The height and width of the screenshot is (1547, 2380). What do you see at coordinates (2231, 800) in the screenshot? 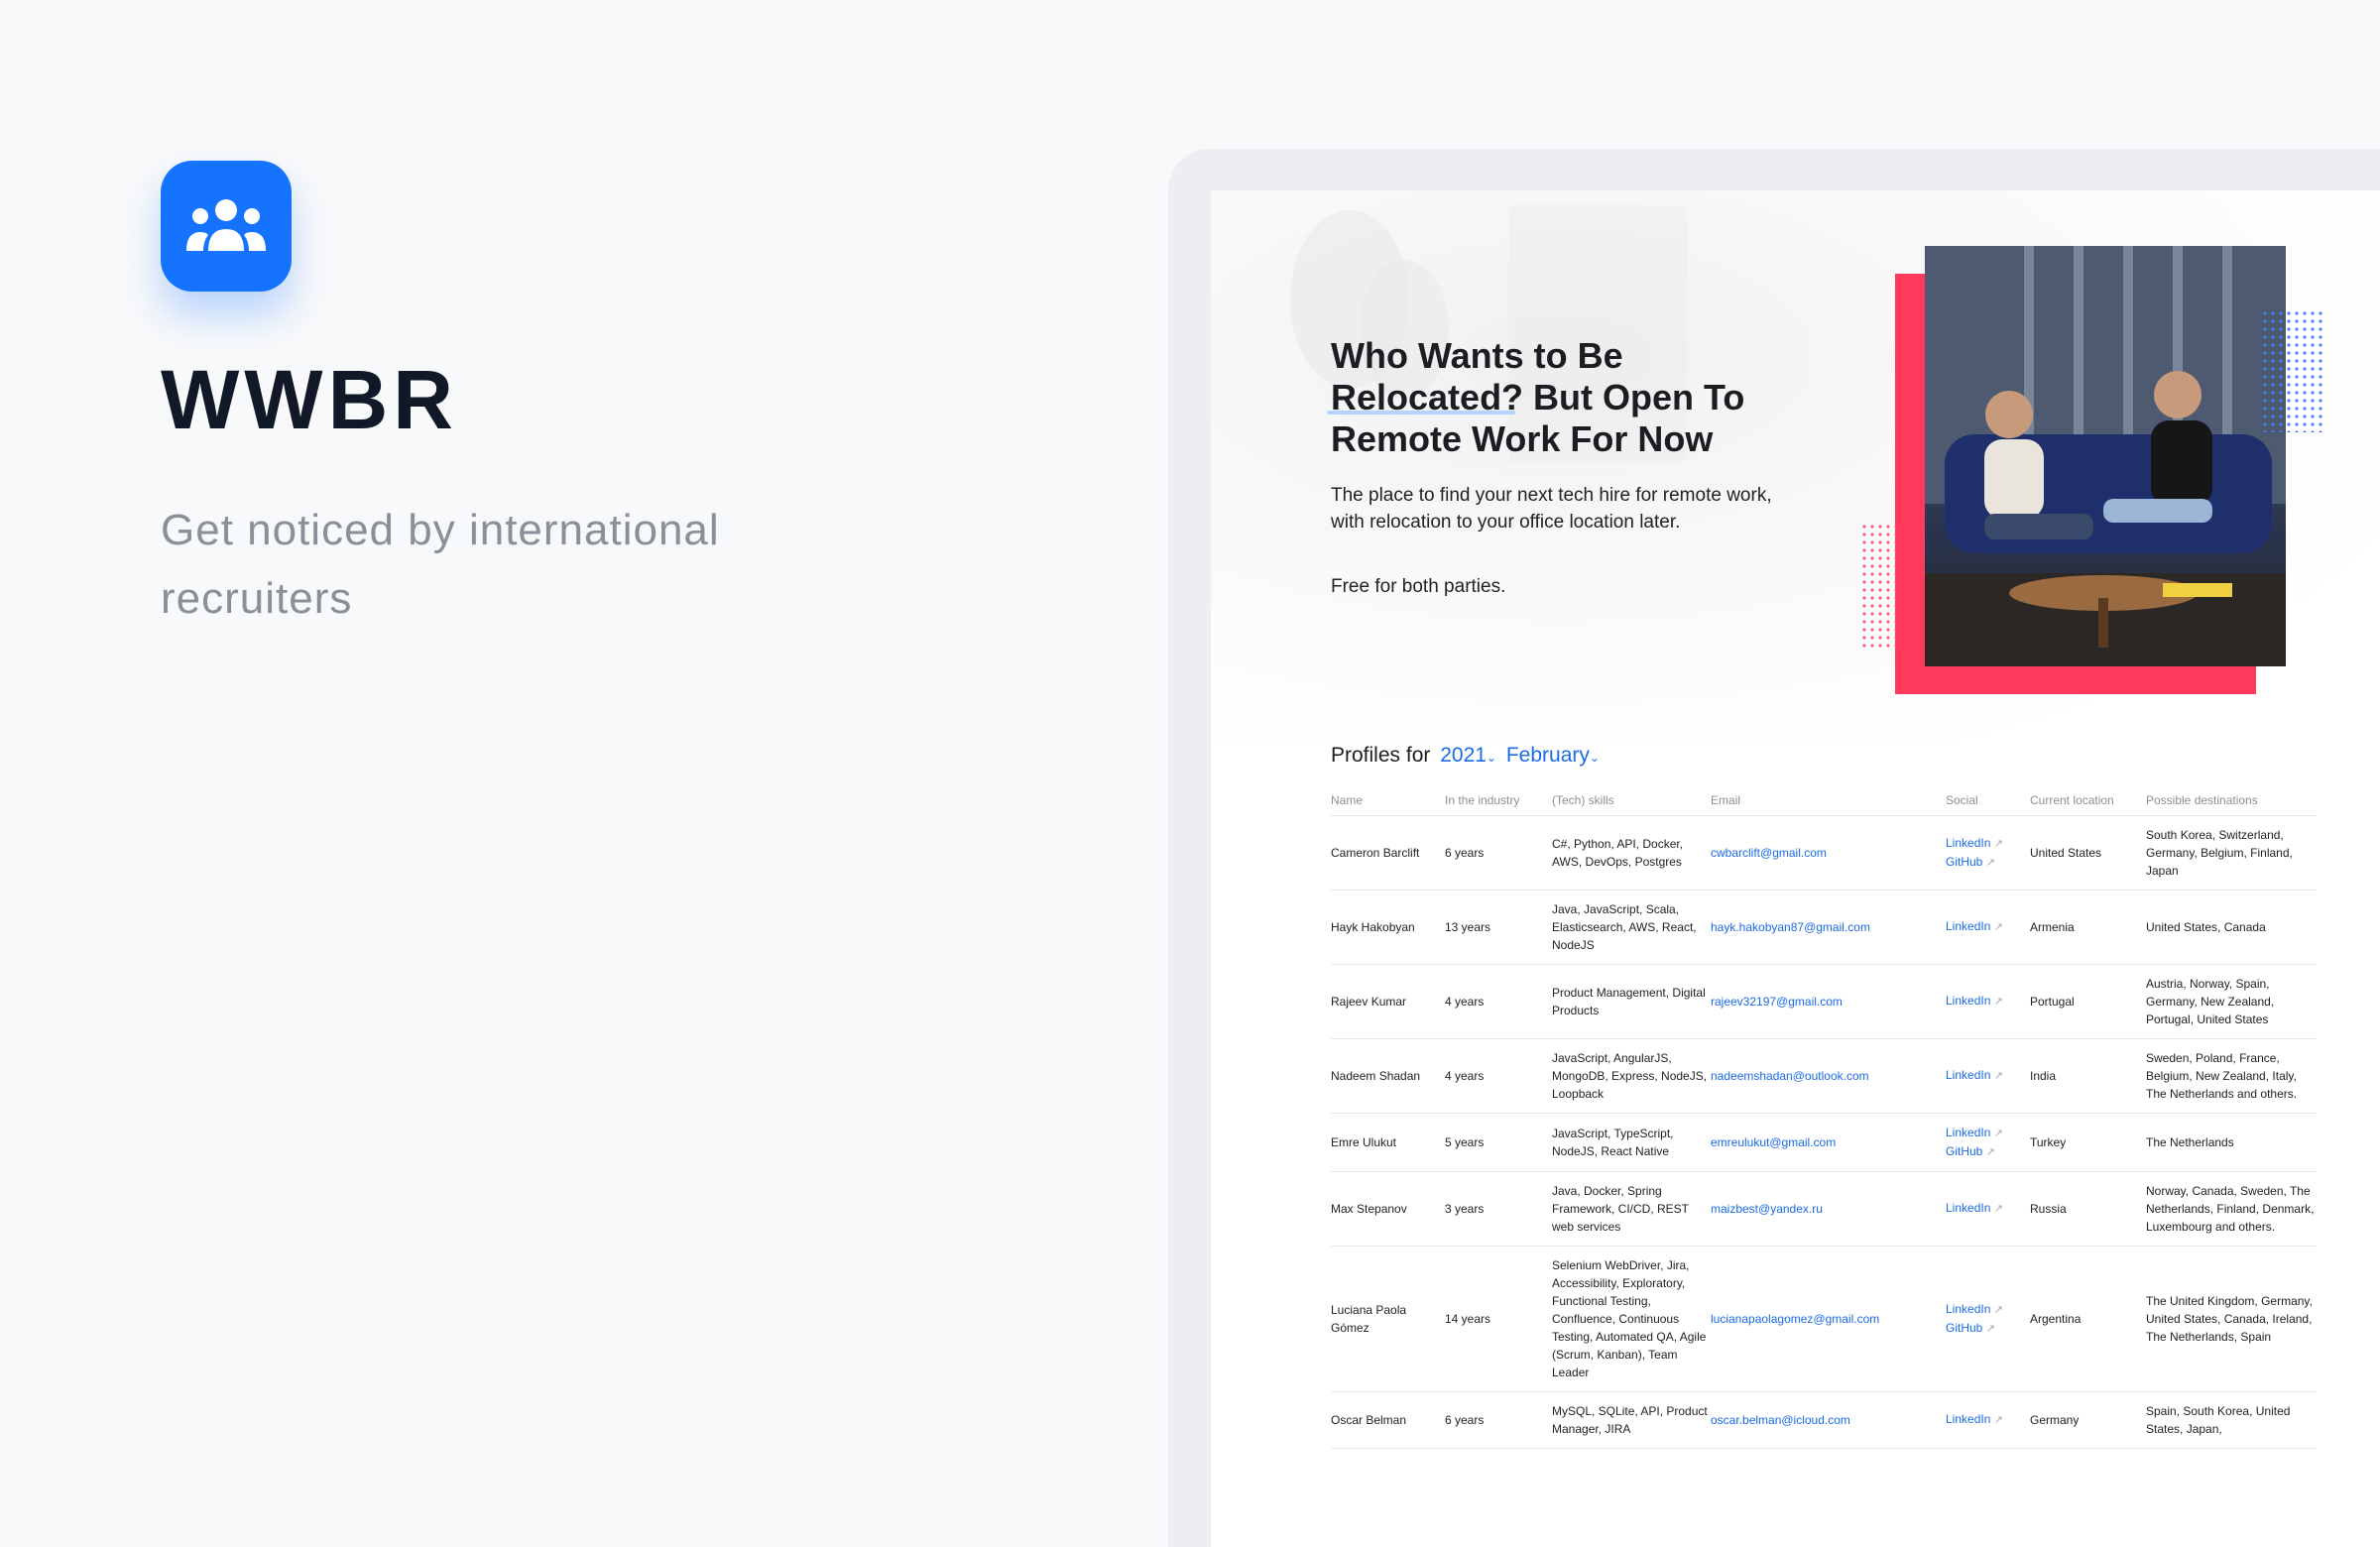
I see `col-destinations: Possible destinations` at bounding box center [2231, 800].